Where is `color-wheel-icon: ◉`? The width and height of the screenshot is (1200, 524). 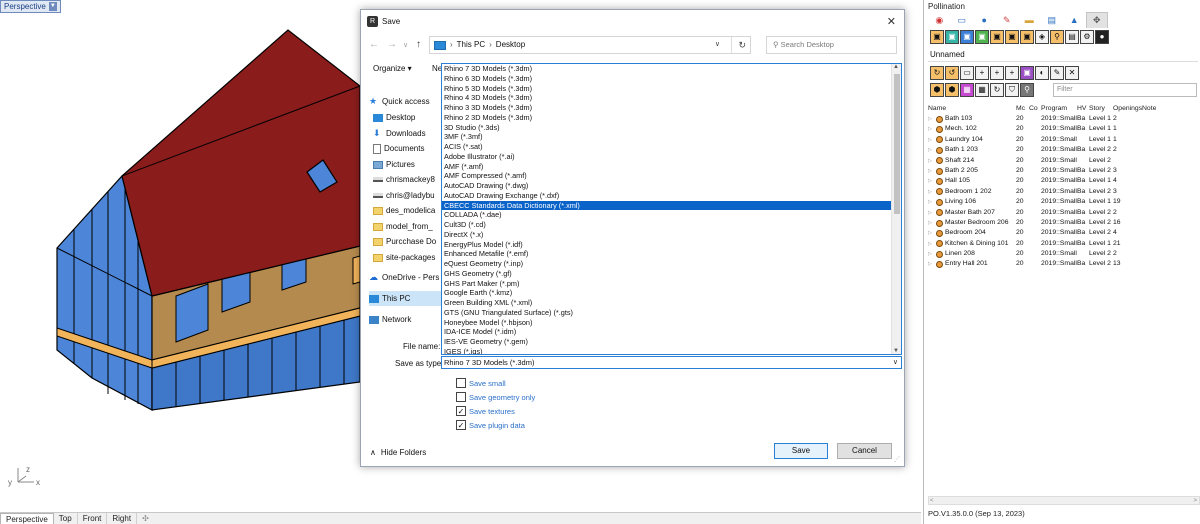
color-wheel-icon: ◉ is located at coordinates (939, 20).